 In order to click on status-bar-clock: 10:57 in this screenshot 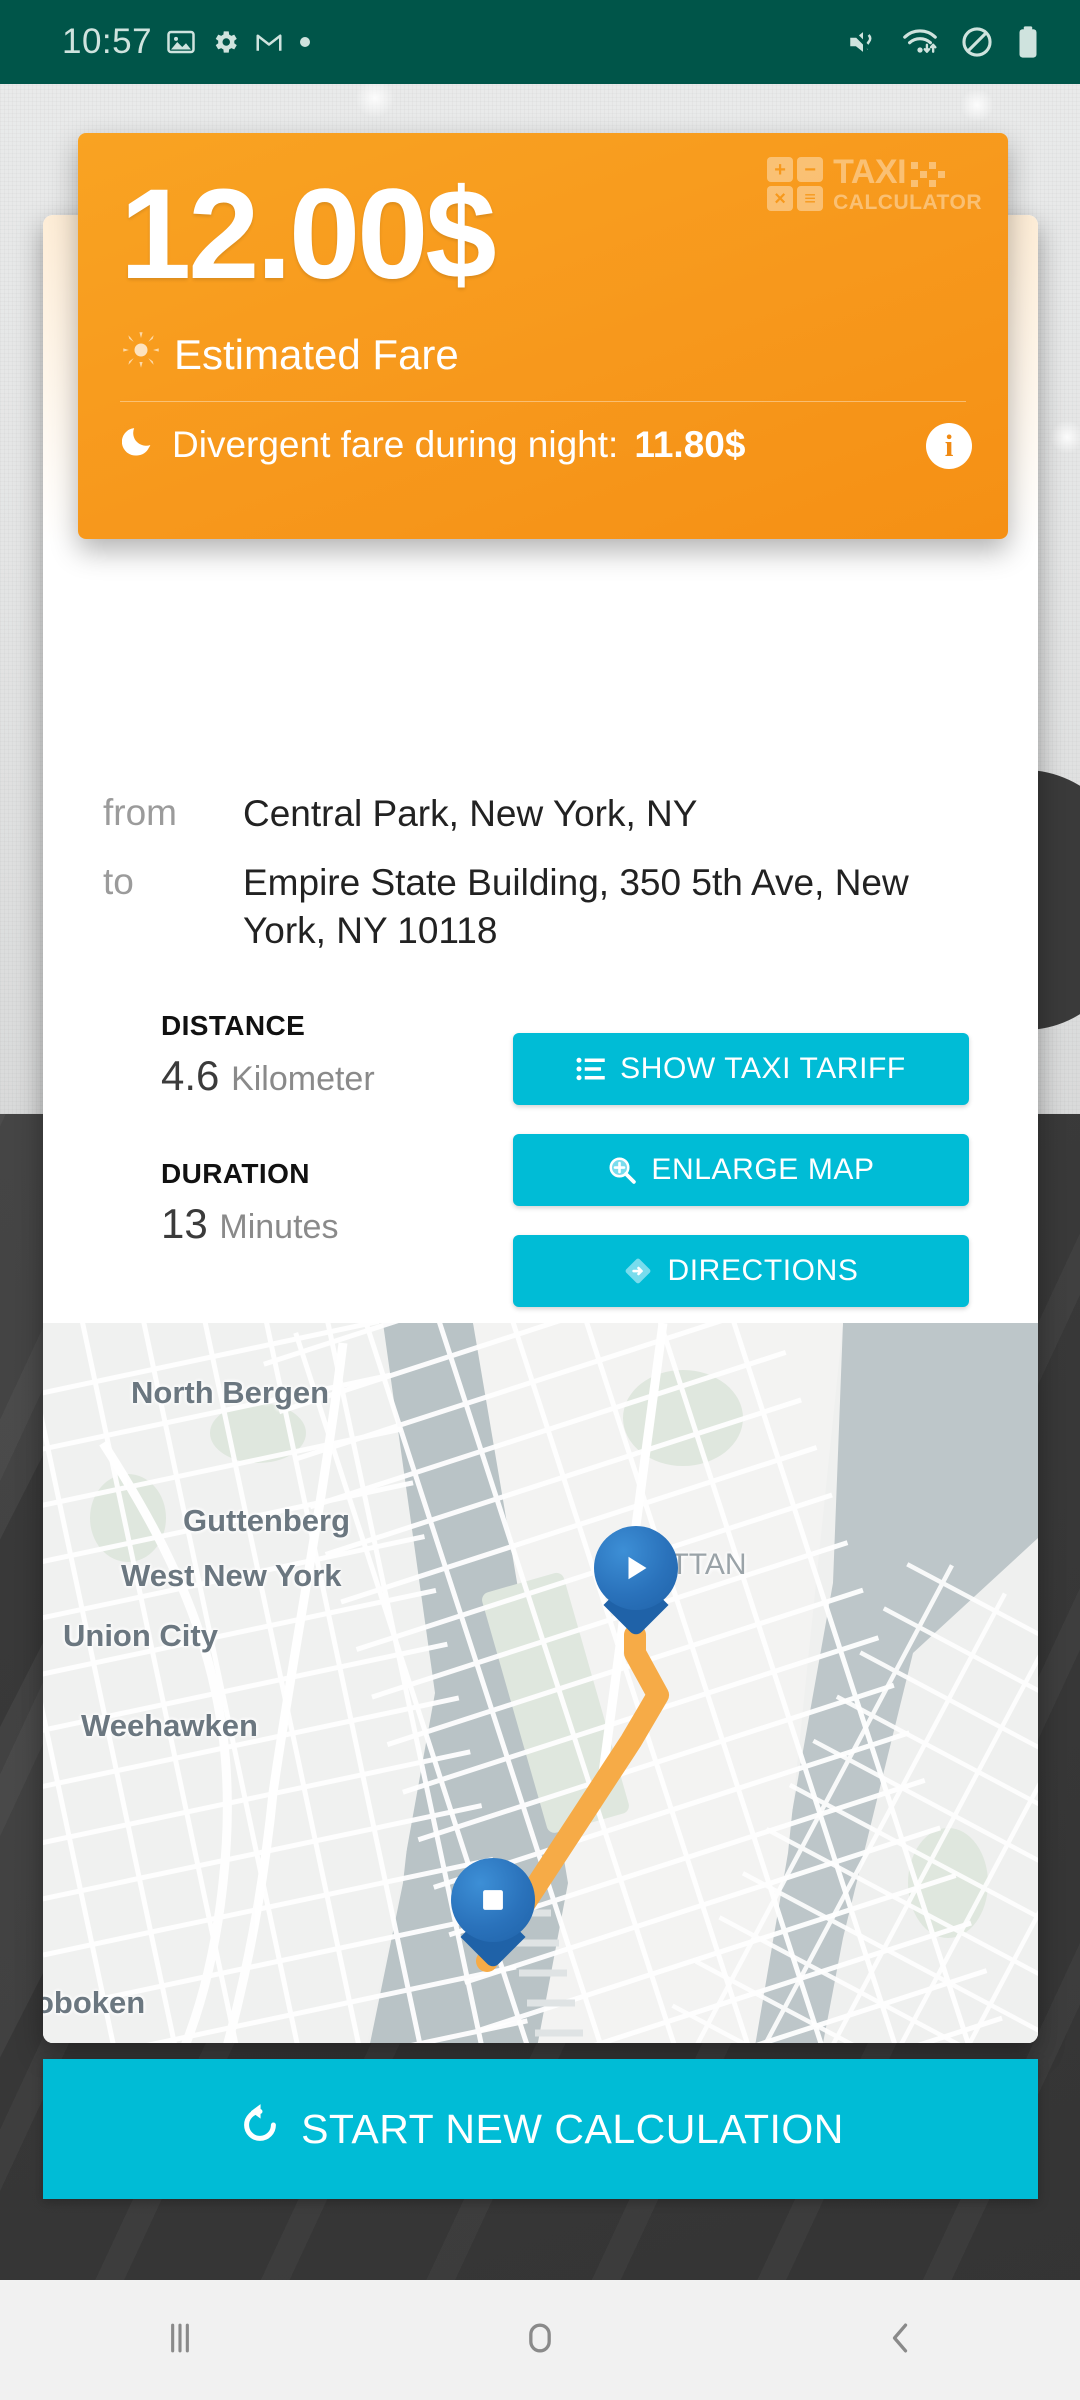, I will do `click(107, 41)`.